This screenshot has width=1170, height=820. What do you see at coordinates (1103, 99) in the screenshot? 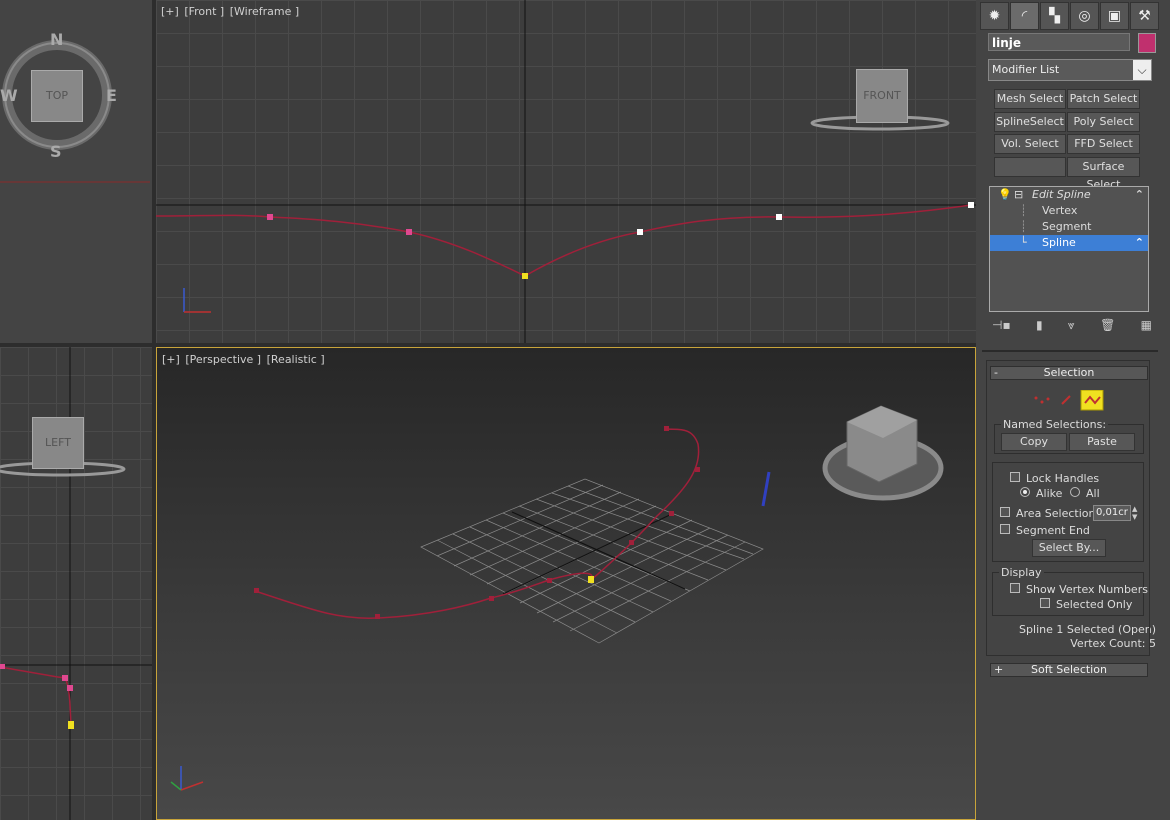
I see `patch-select-button: Patch Select` at bounding box center [1103, 99].